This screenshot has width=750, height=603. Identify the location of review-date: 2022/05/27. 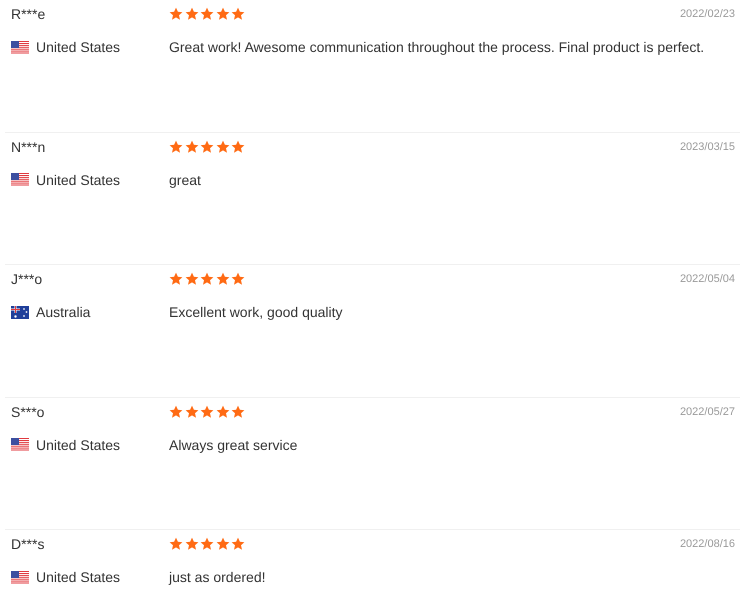
(708, 412).